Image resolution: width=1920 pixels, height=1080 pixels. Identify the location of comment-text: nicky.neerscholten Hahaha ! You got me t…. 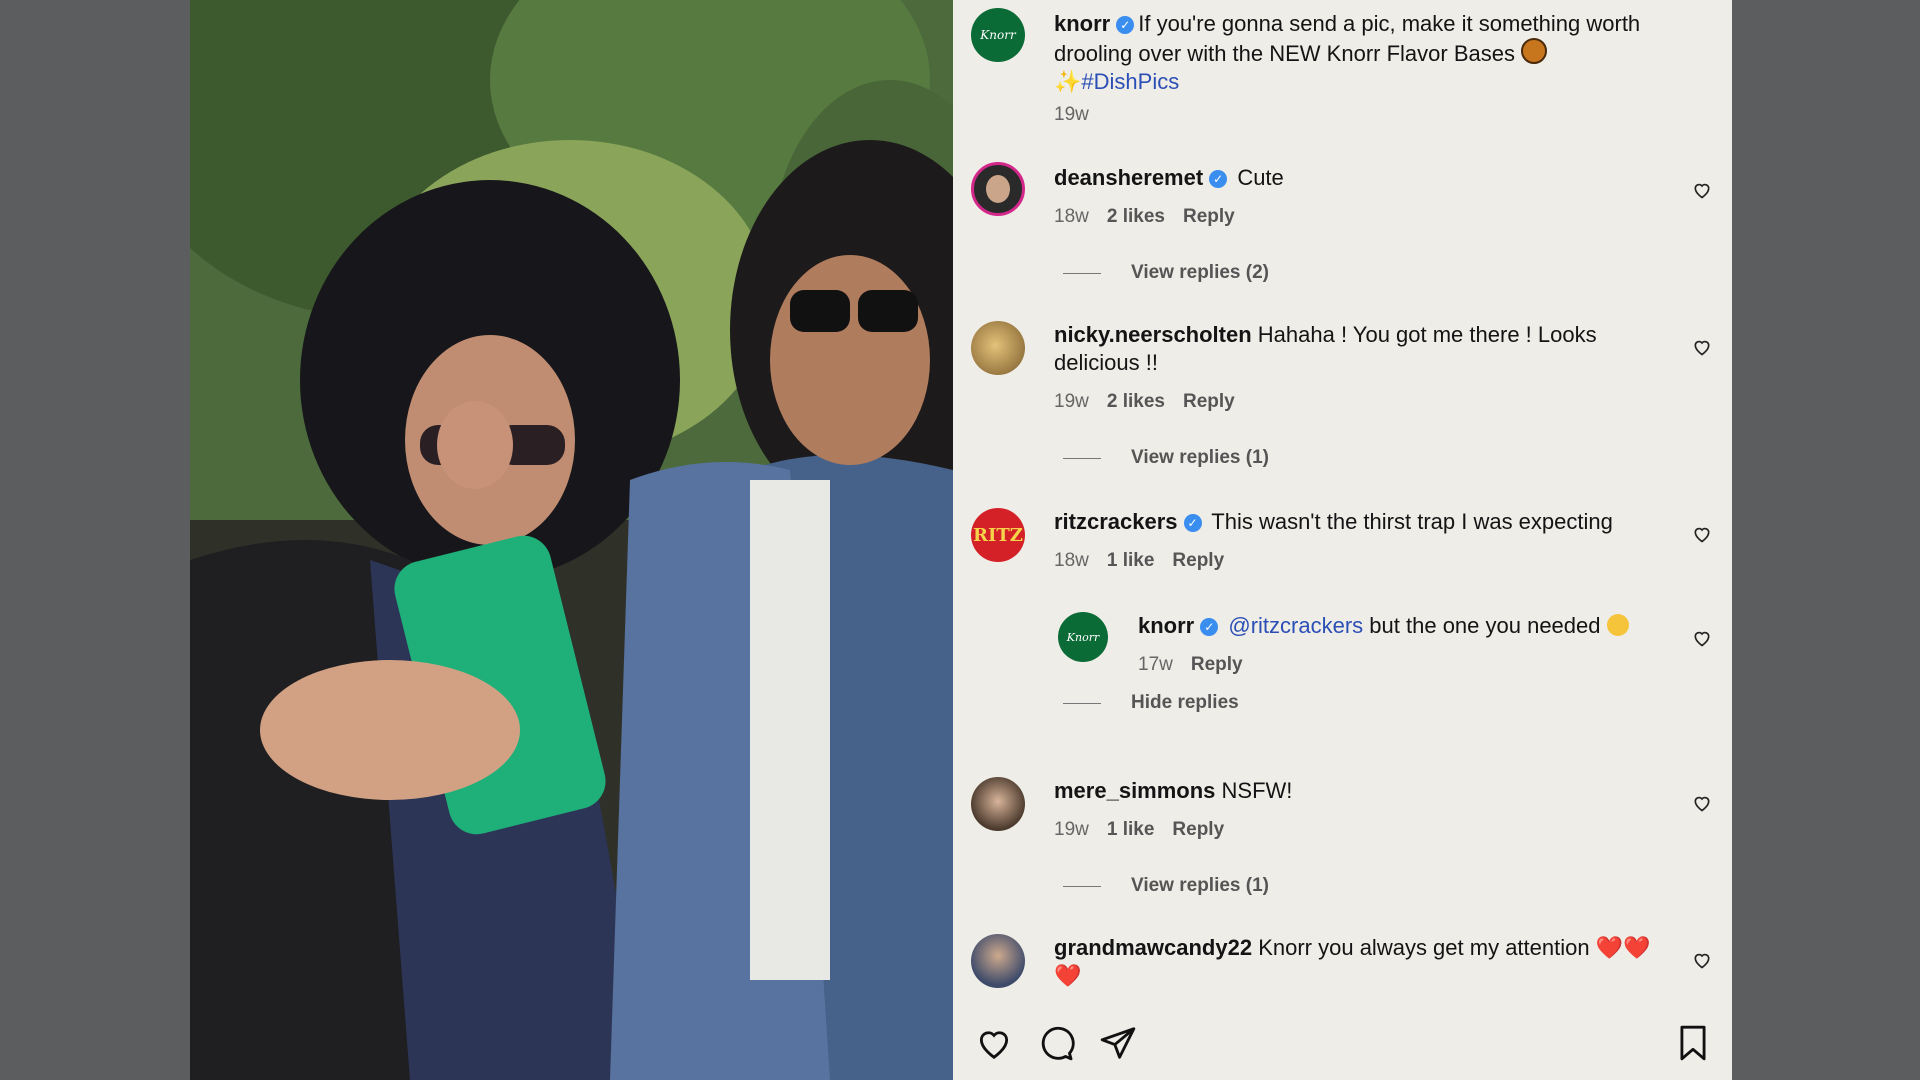
(1358, 349).